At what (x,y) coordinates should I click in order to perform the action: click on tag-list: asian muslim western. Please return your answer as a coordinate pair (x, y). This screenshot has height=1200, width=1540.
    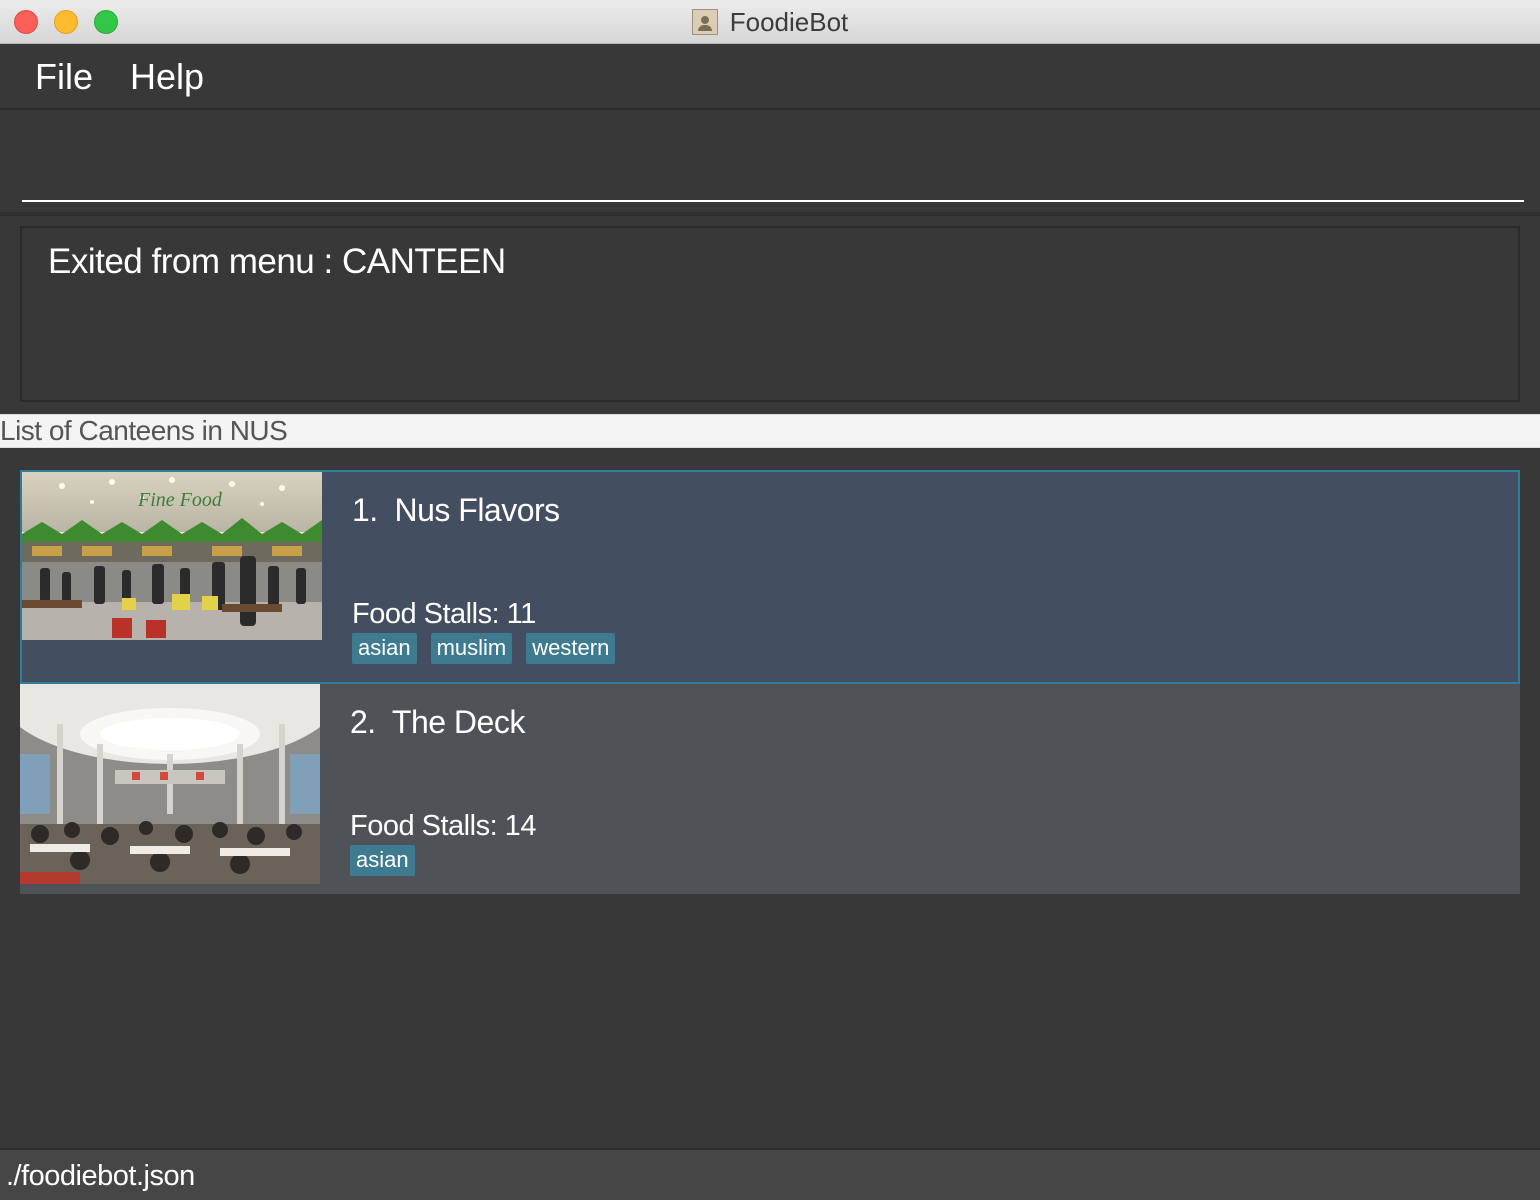
    Looking at the image, I should click on (484, 648).